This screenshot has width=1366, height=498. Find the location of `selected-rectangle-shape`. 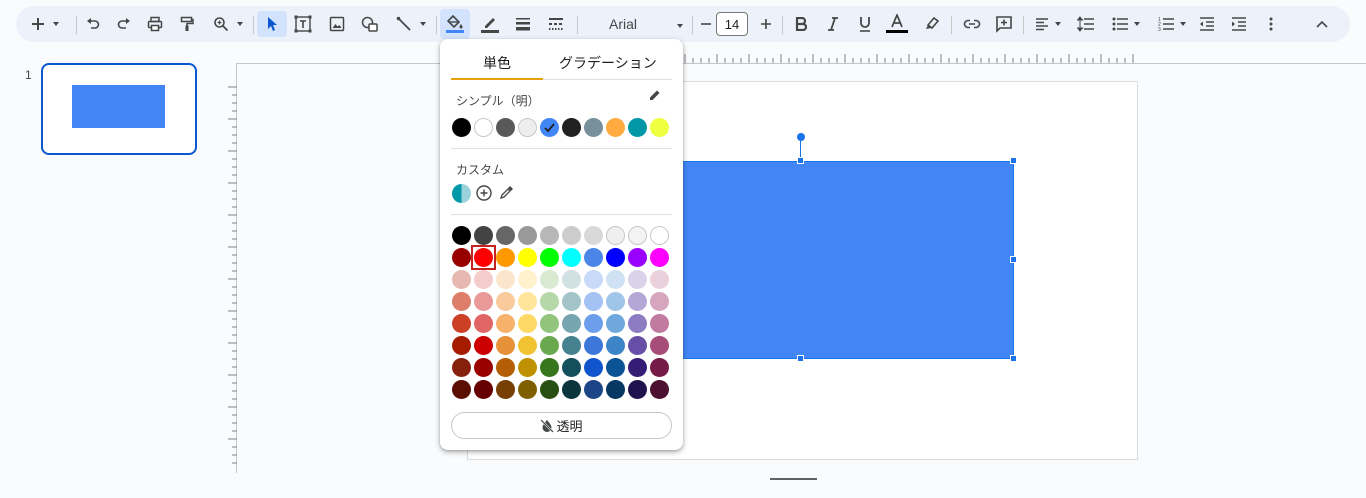

selected-rectangle-shape is located at coordinates (846, 260).